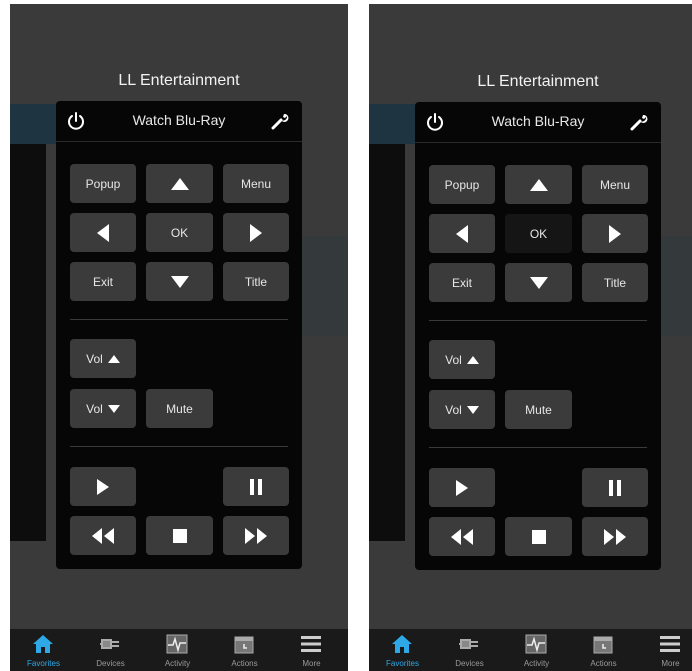 This screenshot has height=671, width=692. What do you see at coordinates (453, 359) in the screenshot?
I see `volume-up-label: Vol` at bounding box center [453, 359].